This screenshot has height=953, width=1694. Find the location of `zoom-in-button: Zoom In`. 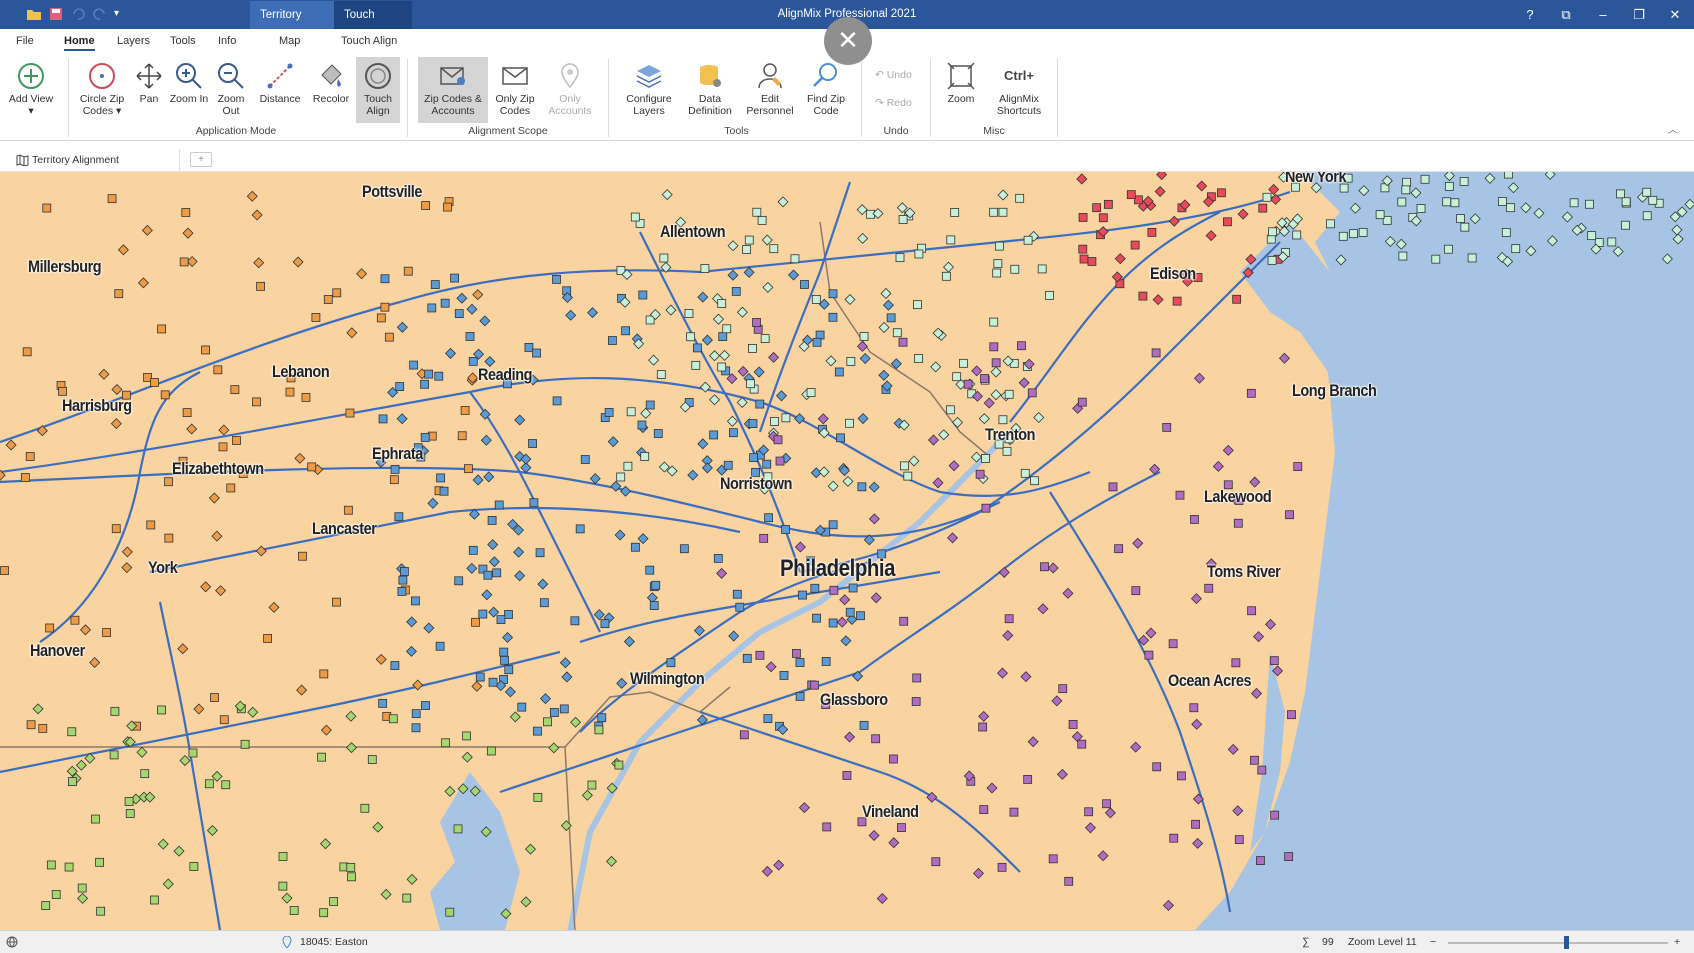

zoom-in-button: Zoom In is located at coordinates (189, 90).